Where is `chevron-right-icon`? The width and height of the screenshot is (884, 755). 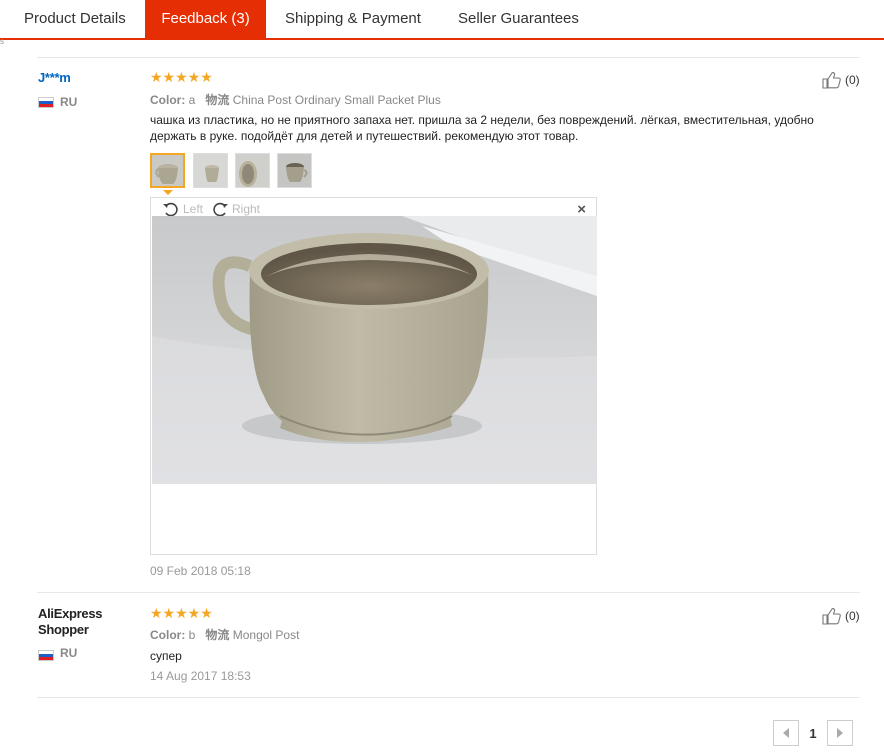 chevron-right-icon is located at coordinates (840, 733).